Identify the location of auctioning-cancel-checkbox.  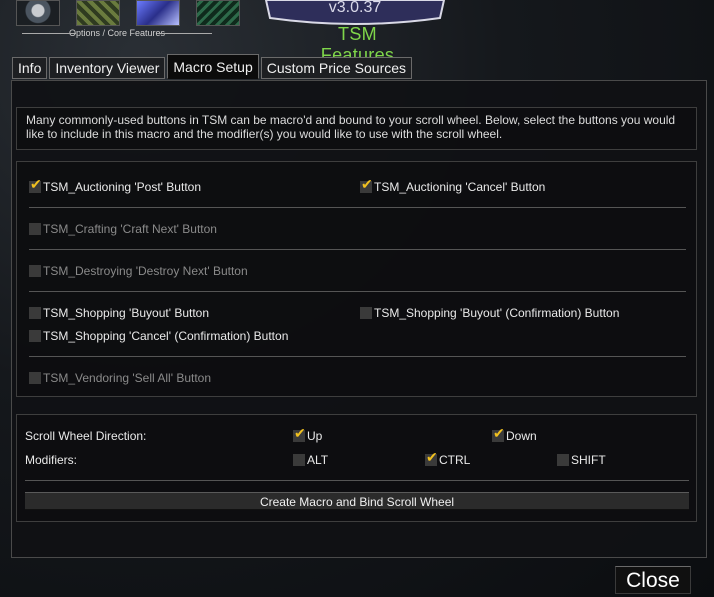
(366, 184).